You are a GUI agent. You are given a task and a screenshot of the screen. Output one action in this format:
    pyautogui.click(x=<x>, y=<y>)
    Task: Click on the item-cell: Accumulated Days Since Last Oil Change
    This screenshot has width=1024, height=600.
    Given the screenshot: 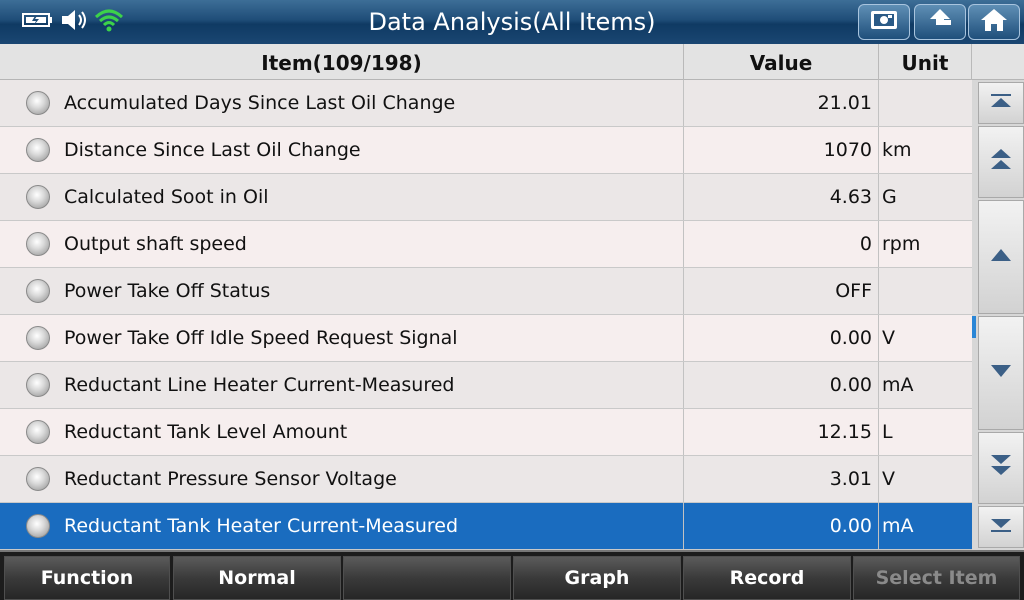 What is the action you would take?
    pyautogui.click(x=342, y=103)
    